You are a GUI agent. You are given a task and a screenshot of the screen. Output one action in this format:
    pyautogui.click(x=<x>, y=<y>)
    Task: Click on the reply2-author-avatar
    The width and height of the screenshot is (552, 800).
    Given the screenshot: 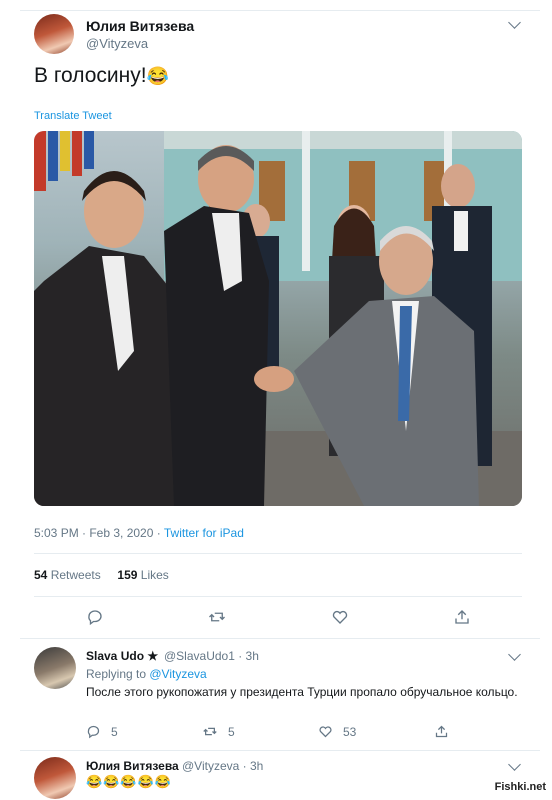 What is the action you would take?
    pyautogui.click(x=55, y=778)
    